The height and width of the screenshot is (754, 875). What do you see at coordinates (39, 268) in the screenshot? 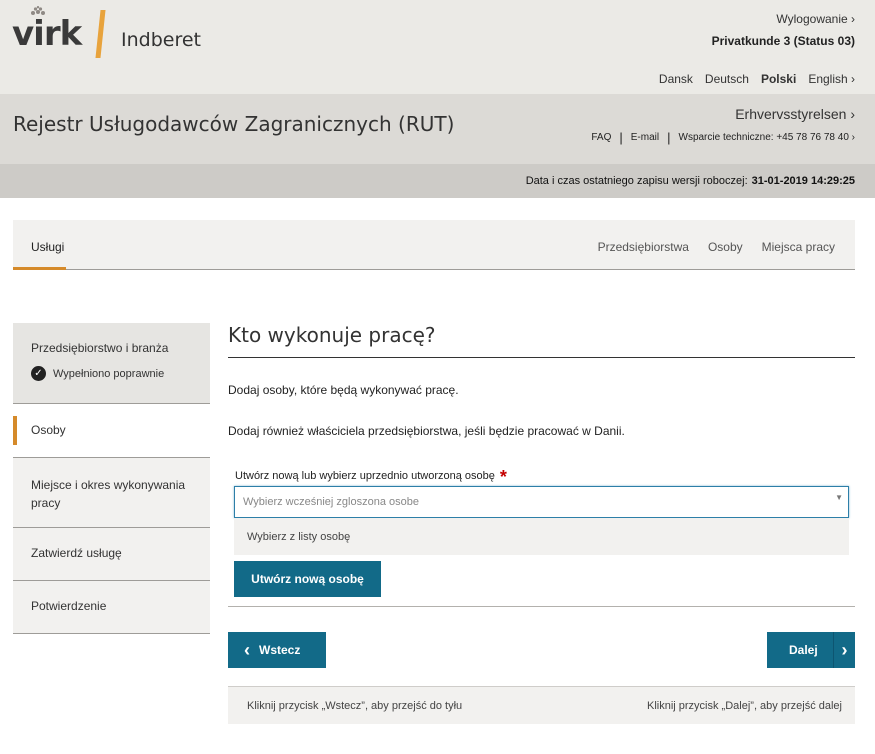
I see `active-tab-indicator` at bounding box center [39, 268].